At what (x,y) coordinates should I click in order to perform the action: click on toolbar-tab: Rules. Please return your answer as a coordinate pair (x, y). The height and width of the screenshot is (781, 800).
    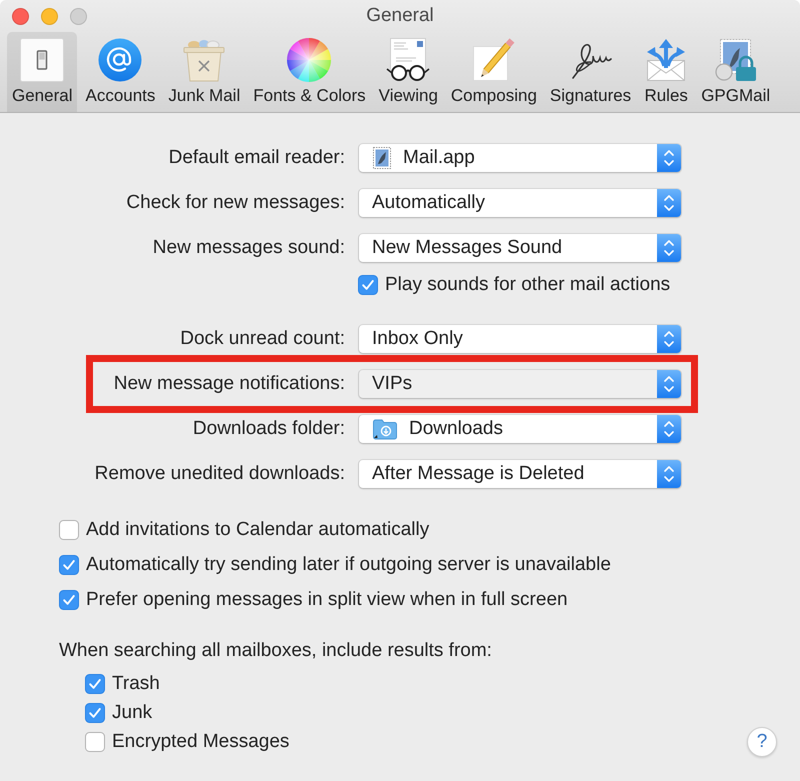
    Looking at the image, I should click on (666, 72).